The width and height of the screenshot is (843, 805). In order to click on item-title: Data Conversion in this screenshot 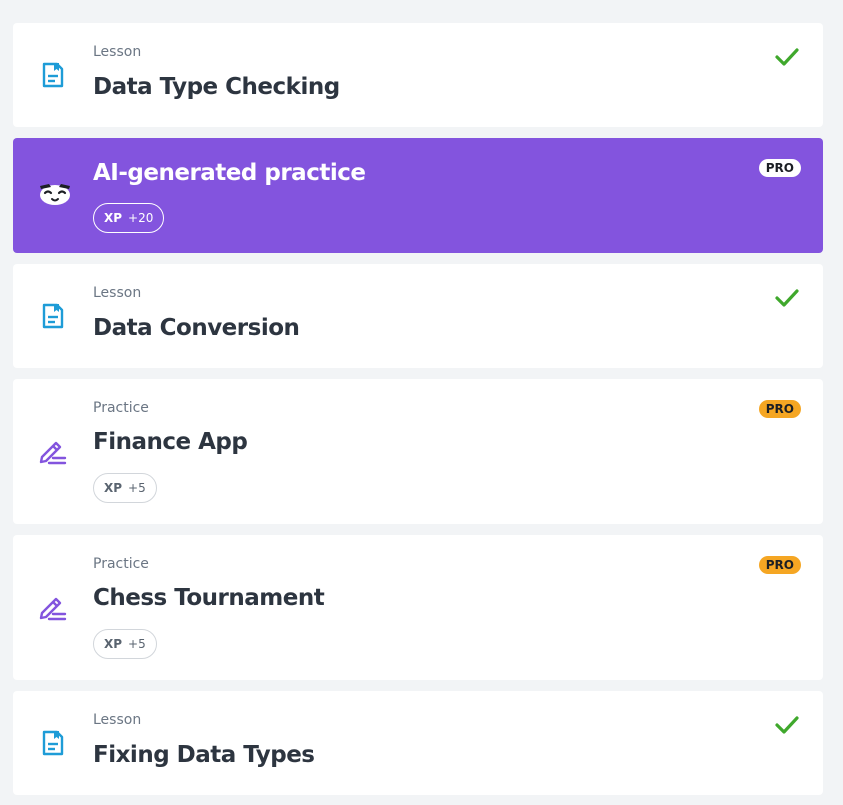, I will do `click(196, 328)`.